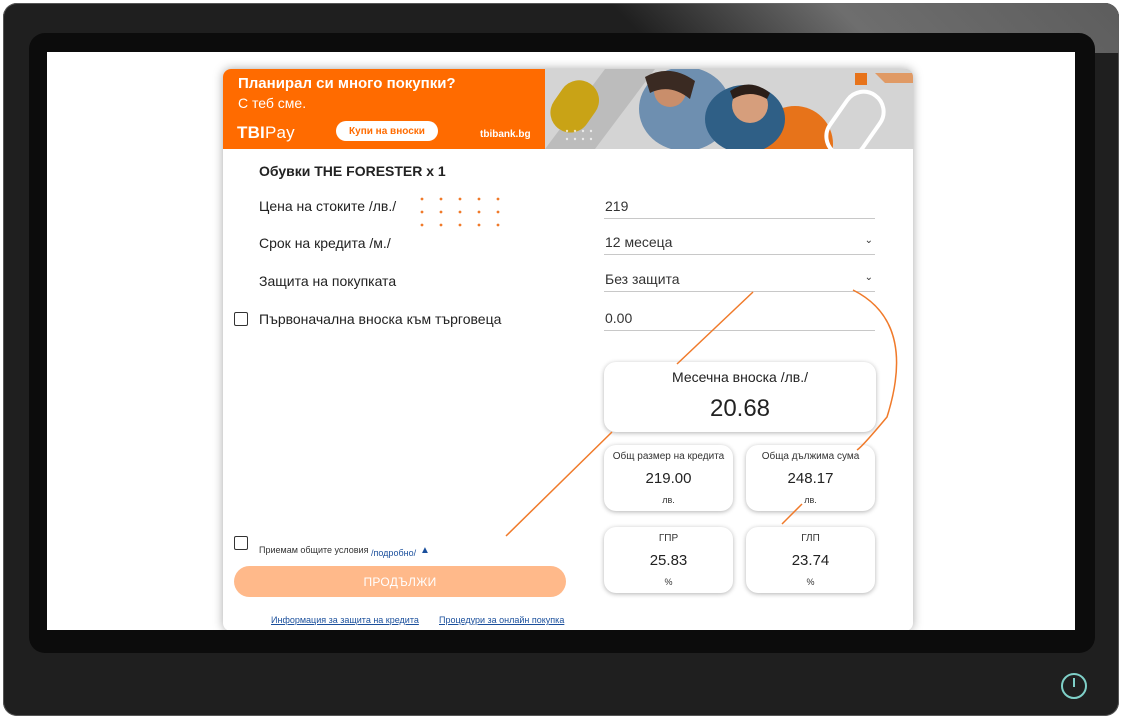 The width and height of the screenshot is (1122, 719). I want to click on power-icon, so click(1074, 686).